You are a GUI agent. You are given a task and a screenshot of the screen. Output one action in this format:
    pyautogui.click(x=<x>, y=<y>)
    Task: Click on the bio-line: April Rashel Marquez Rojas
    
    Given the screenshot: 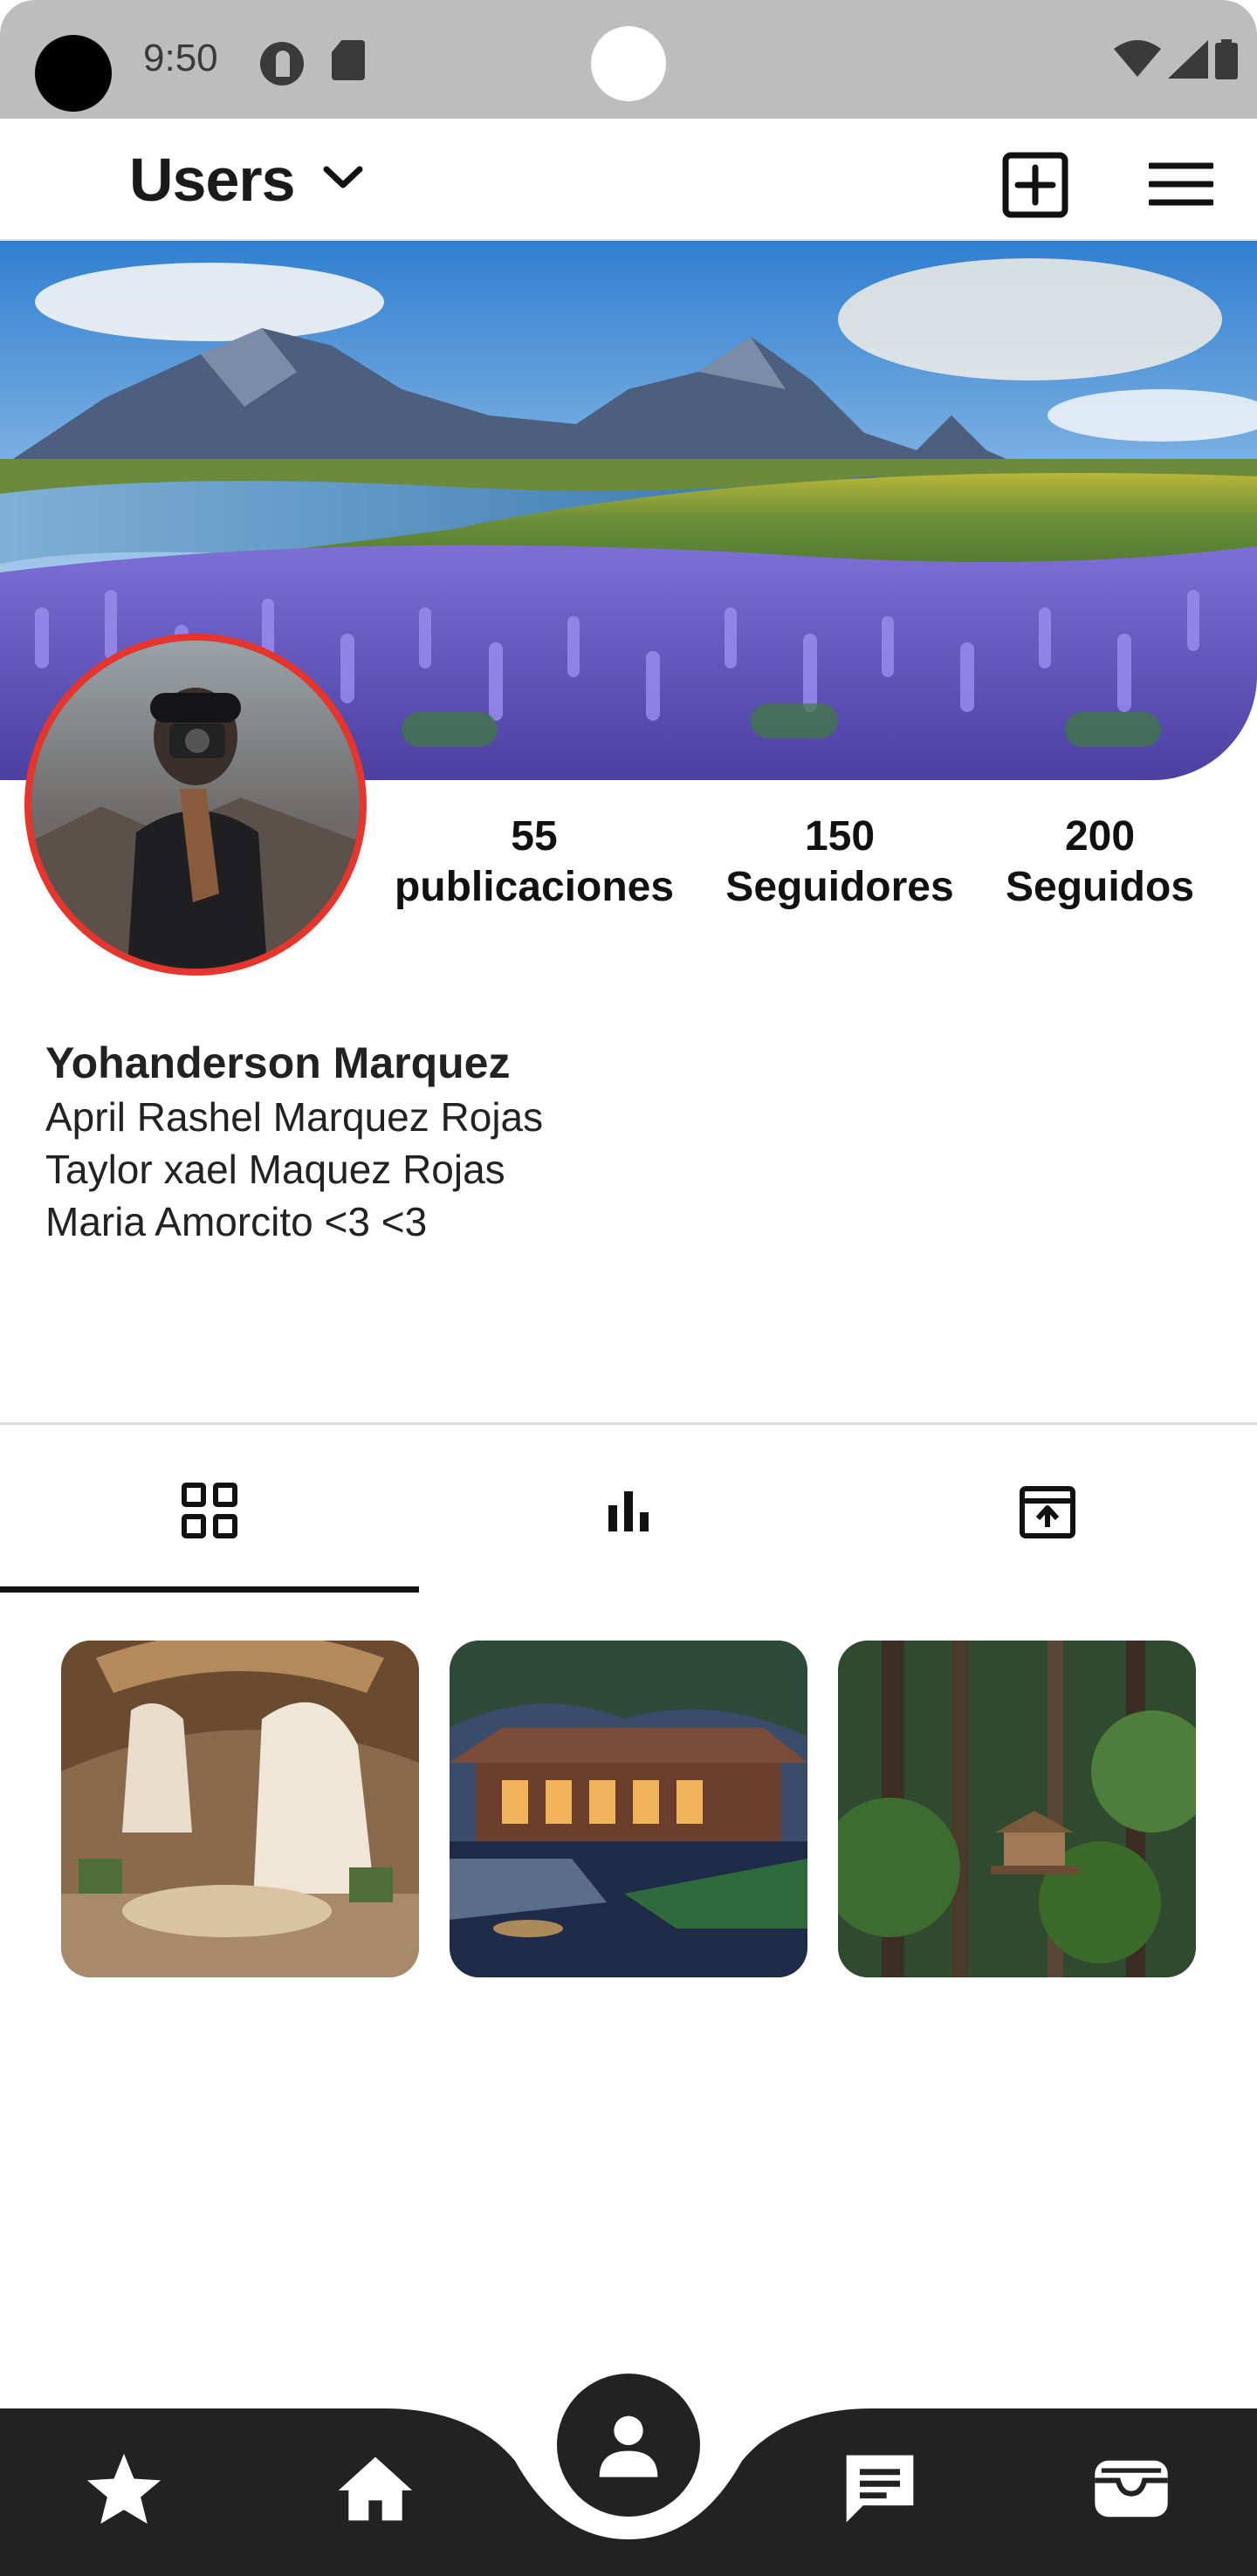 What is the action you would take?
    pyautogui.click(x=294, y=1117)
    